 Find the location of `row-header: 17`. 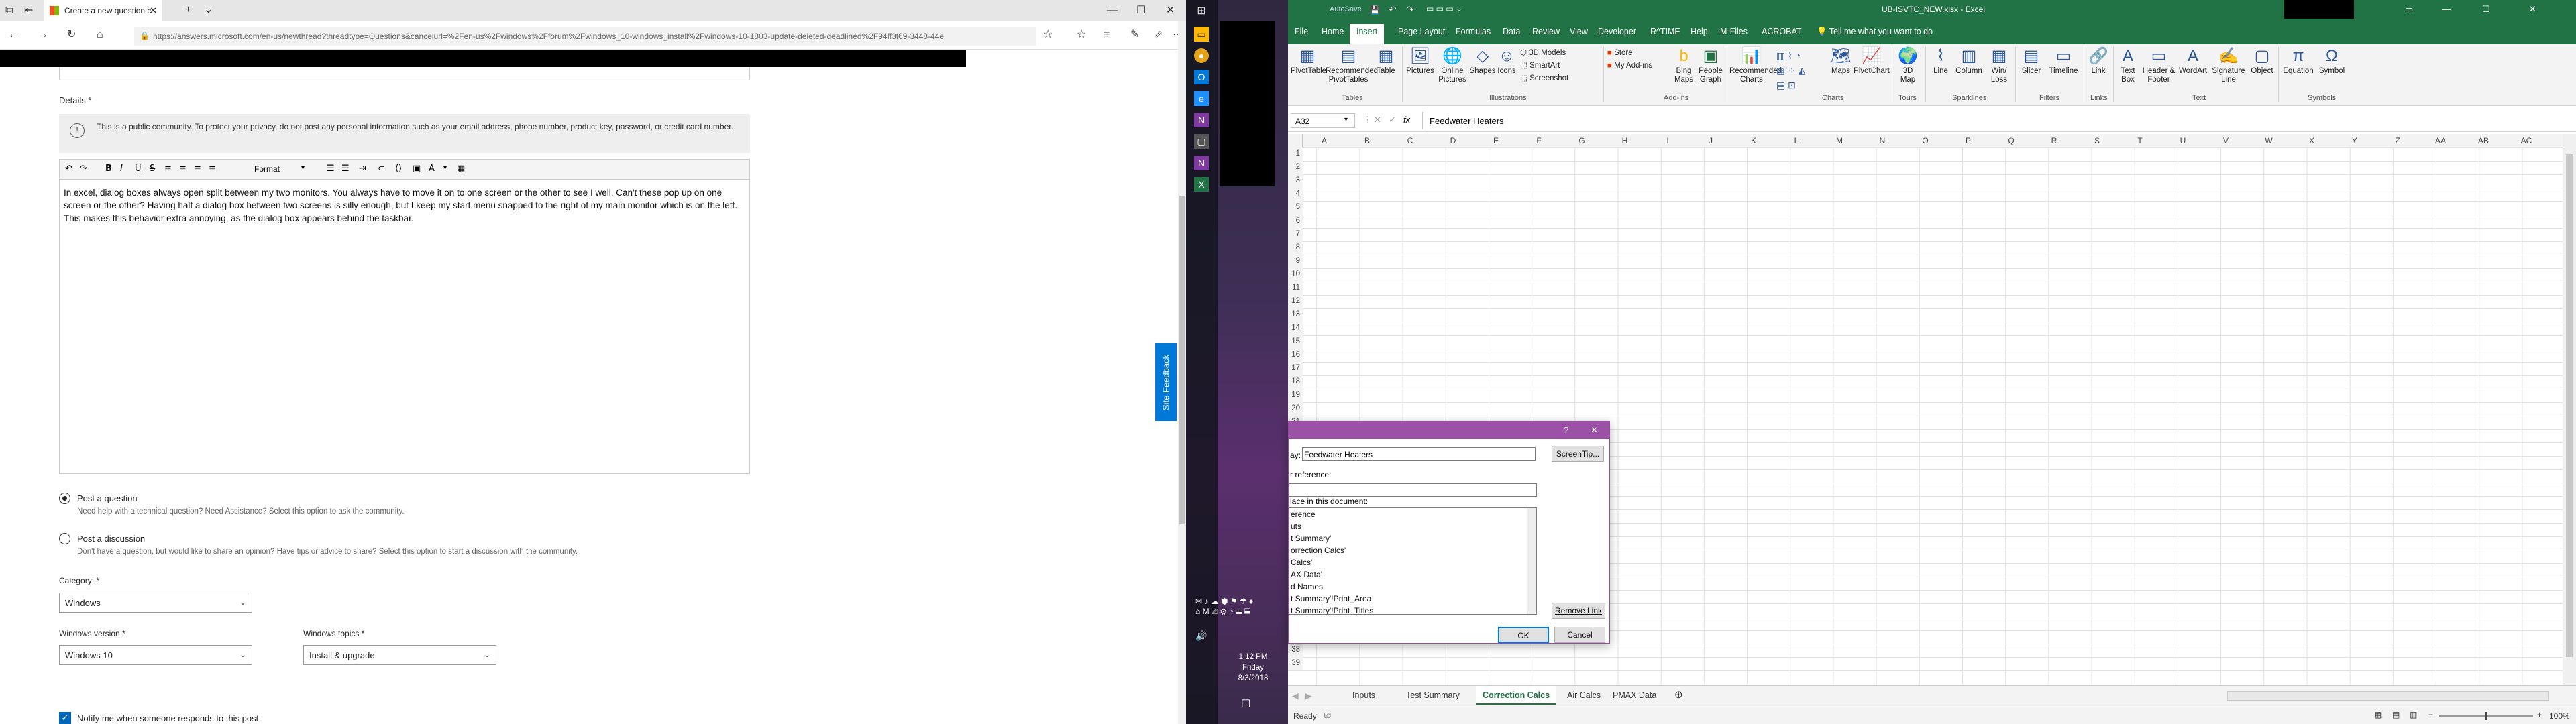

row-header: 17 is located at coordinates (1295, 368).